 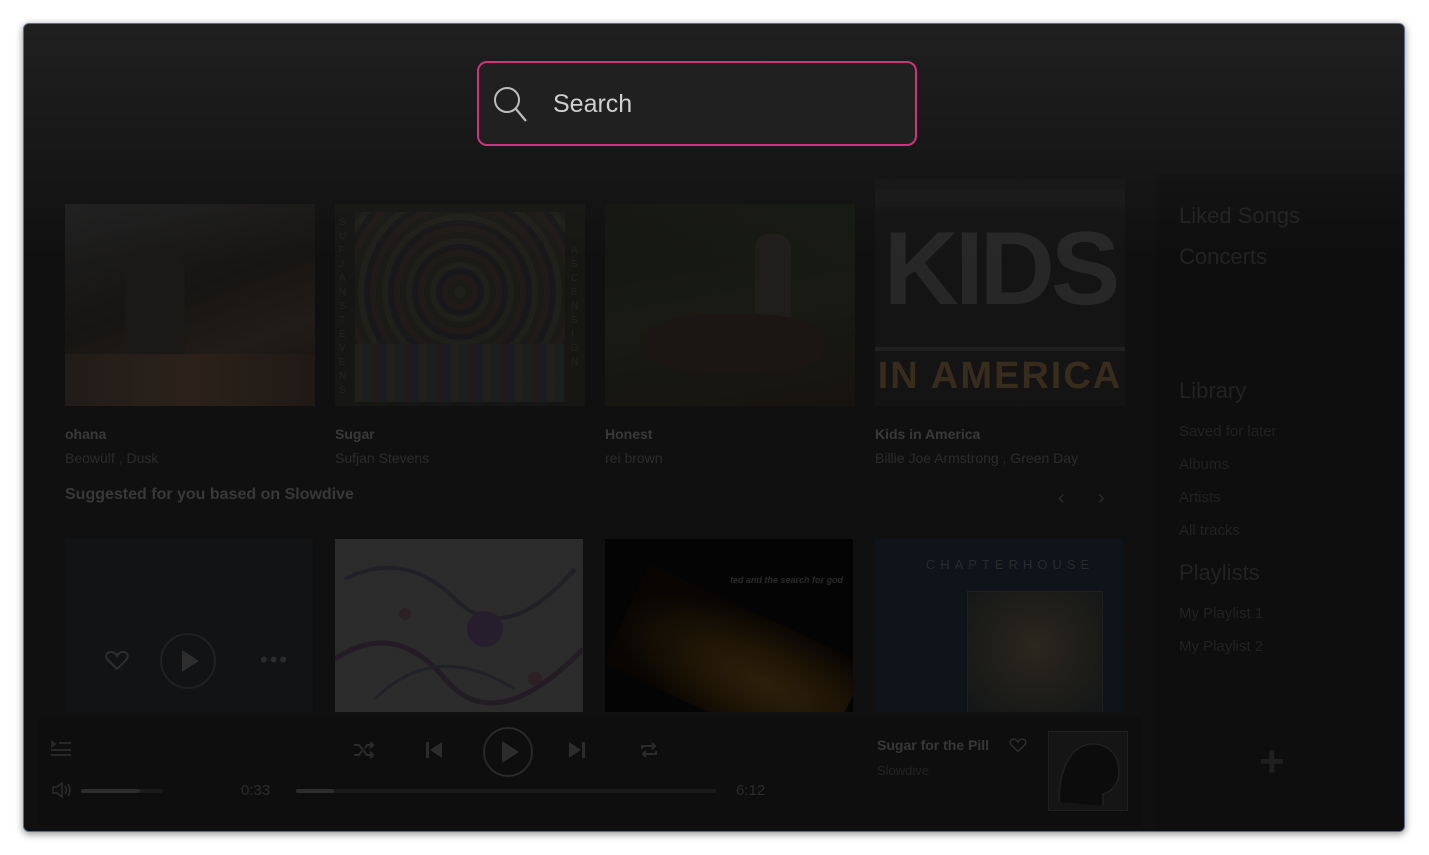 I want to click on album-artists: rei brown, so click(x=634, y=458).